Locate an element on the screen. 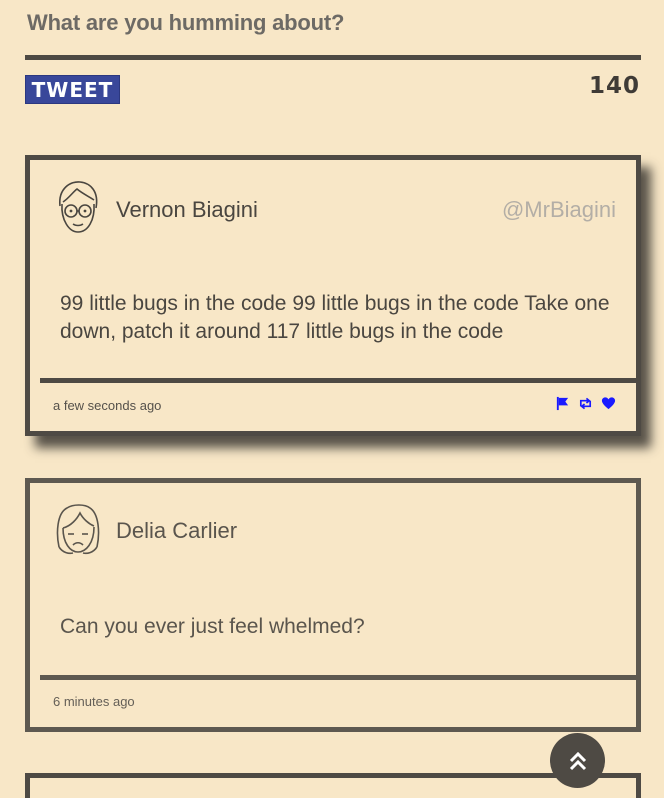  char-counter: 140 is located at coordinates (614, 86).